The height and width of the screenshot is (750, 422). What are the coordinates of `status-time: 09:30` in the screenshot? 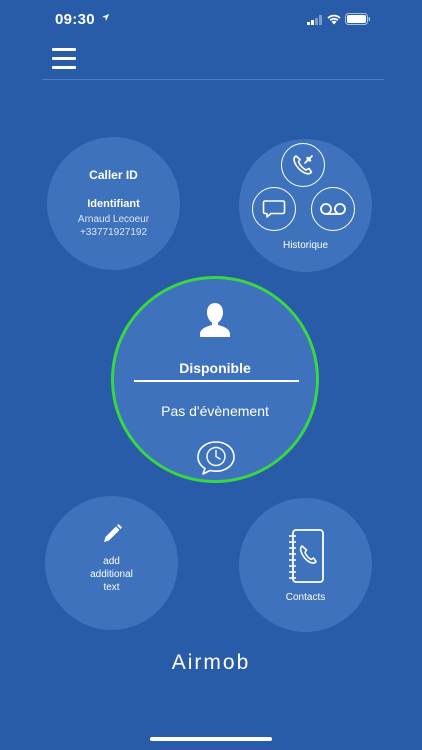 It's located at (75, 19).